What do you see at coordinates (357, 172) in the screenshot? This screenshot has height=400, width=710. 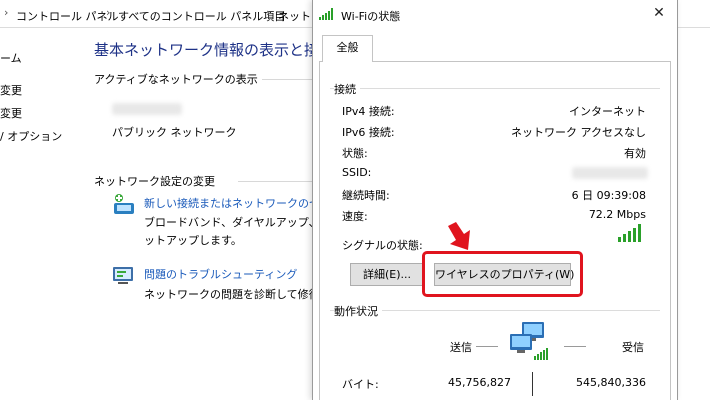 I see `ssid-label: SSID:` at bounding box center [357, 172].